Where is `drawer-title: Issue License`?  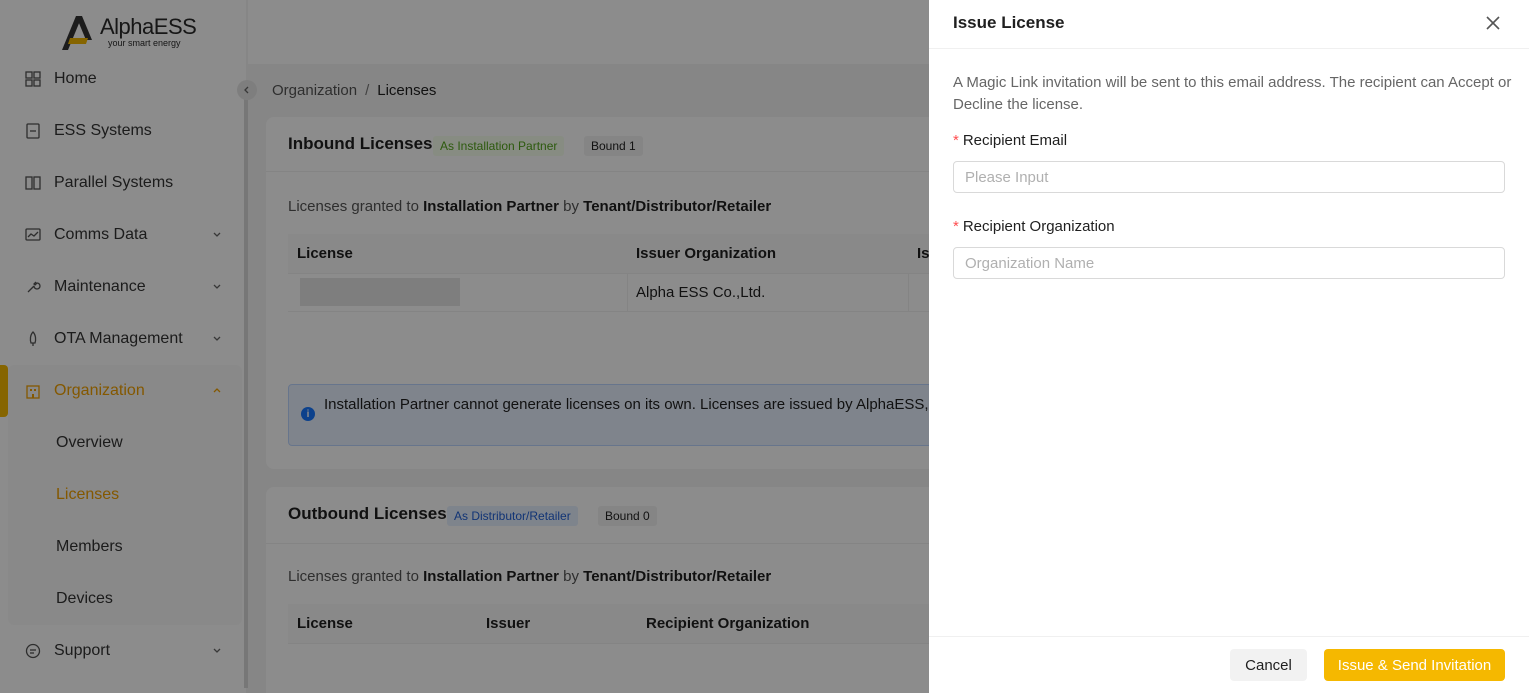 drawer-title: Issue License is located at coordinates (1009, 22).